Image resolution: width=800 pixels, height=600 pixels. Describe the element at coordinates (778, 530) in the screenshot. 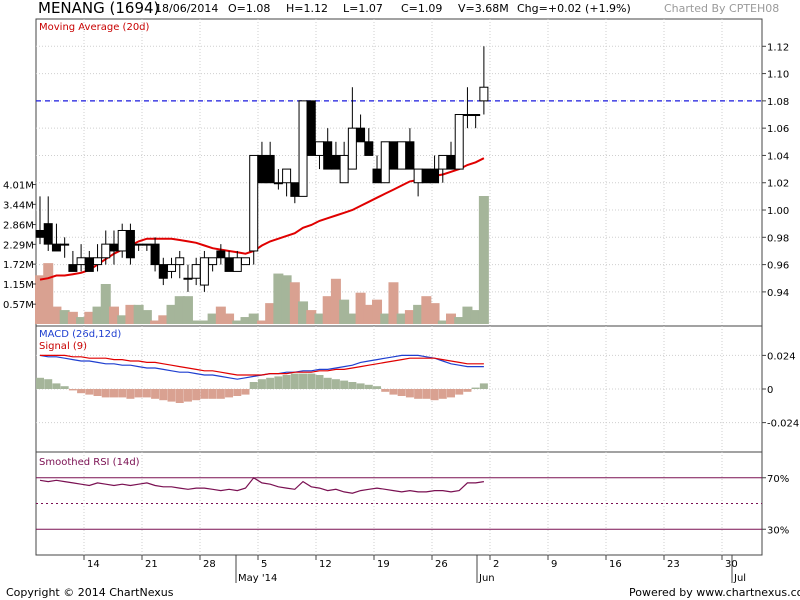

I see `rsi-tick-label: 30%` at that location.